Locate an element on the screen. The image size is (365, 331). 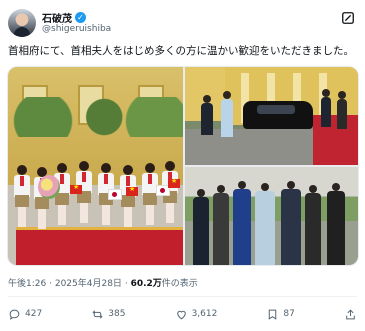
reply-count: 427 is located at coordinates (34, 314).